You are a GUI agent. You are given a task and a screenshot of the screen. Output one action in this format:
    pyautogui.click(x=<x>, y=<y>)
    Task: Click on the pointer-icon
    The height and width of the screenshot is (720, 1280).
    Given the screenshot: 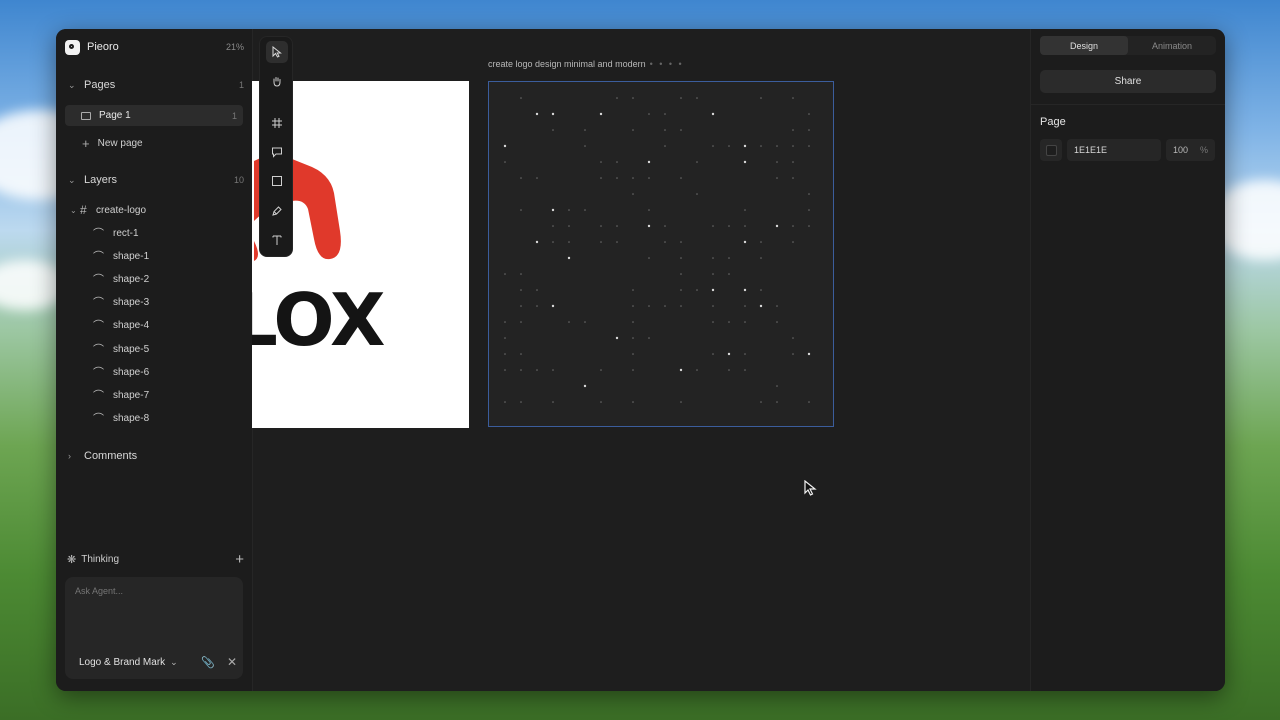 What is the action you would take?
    pyautogui.click(x=277, y=52)
    